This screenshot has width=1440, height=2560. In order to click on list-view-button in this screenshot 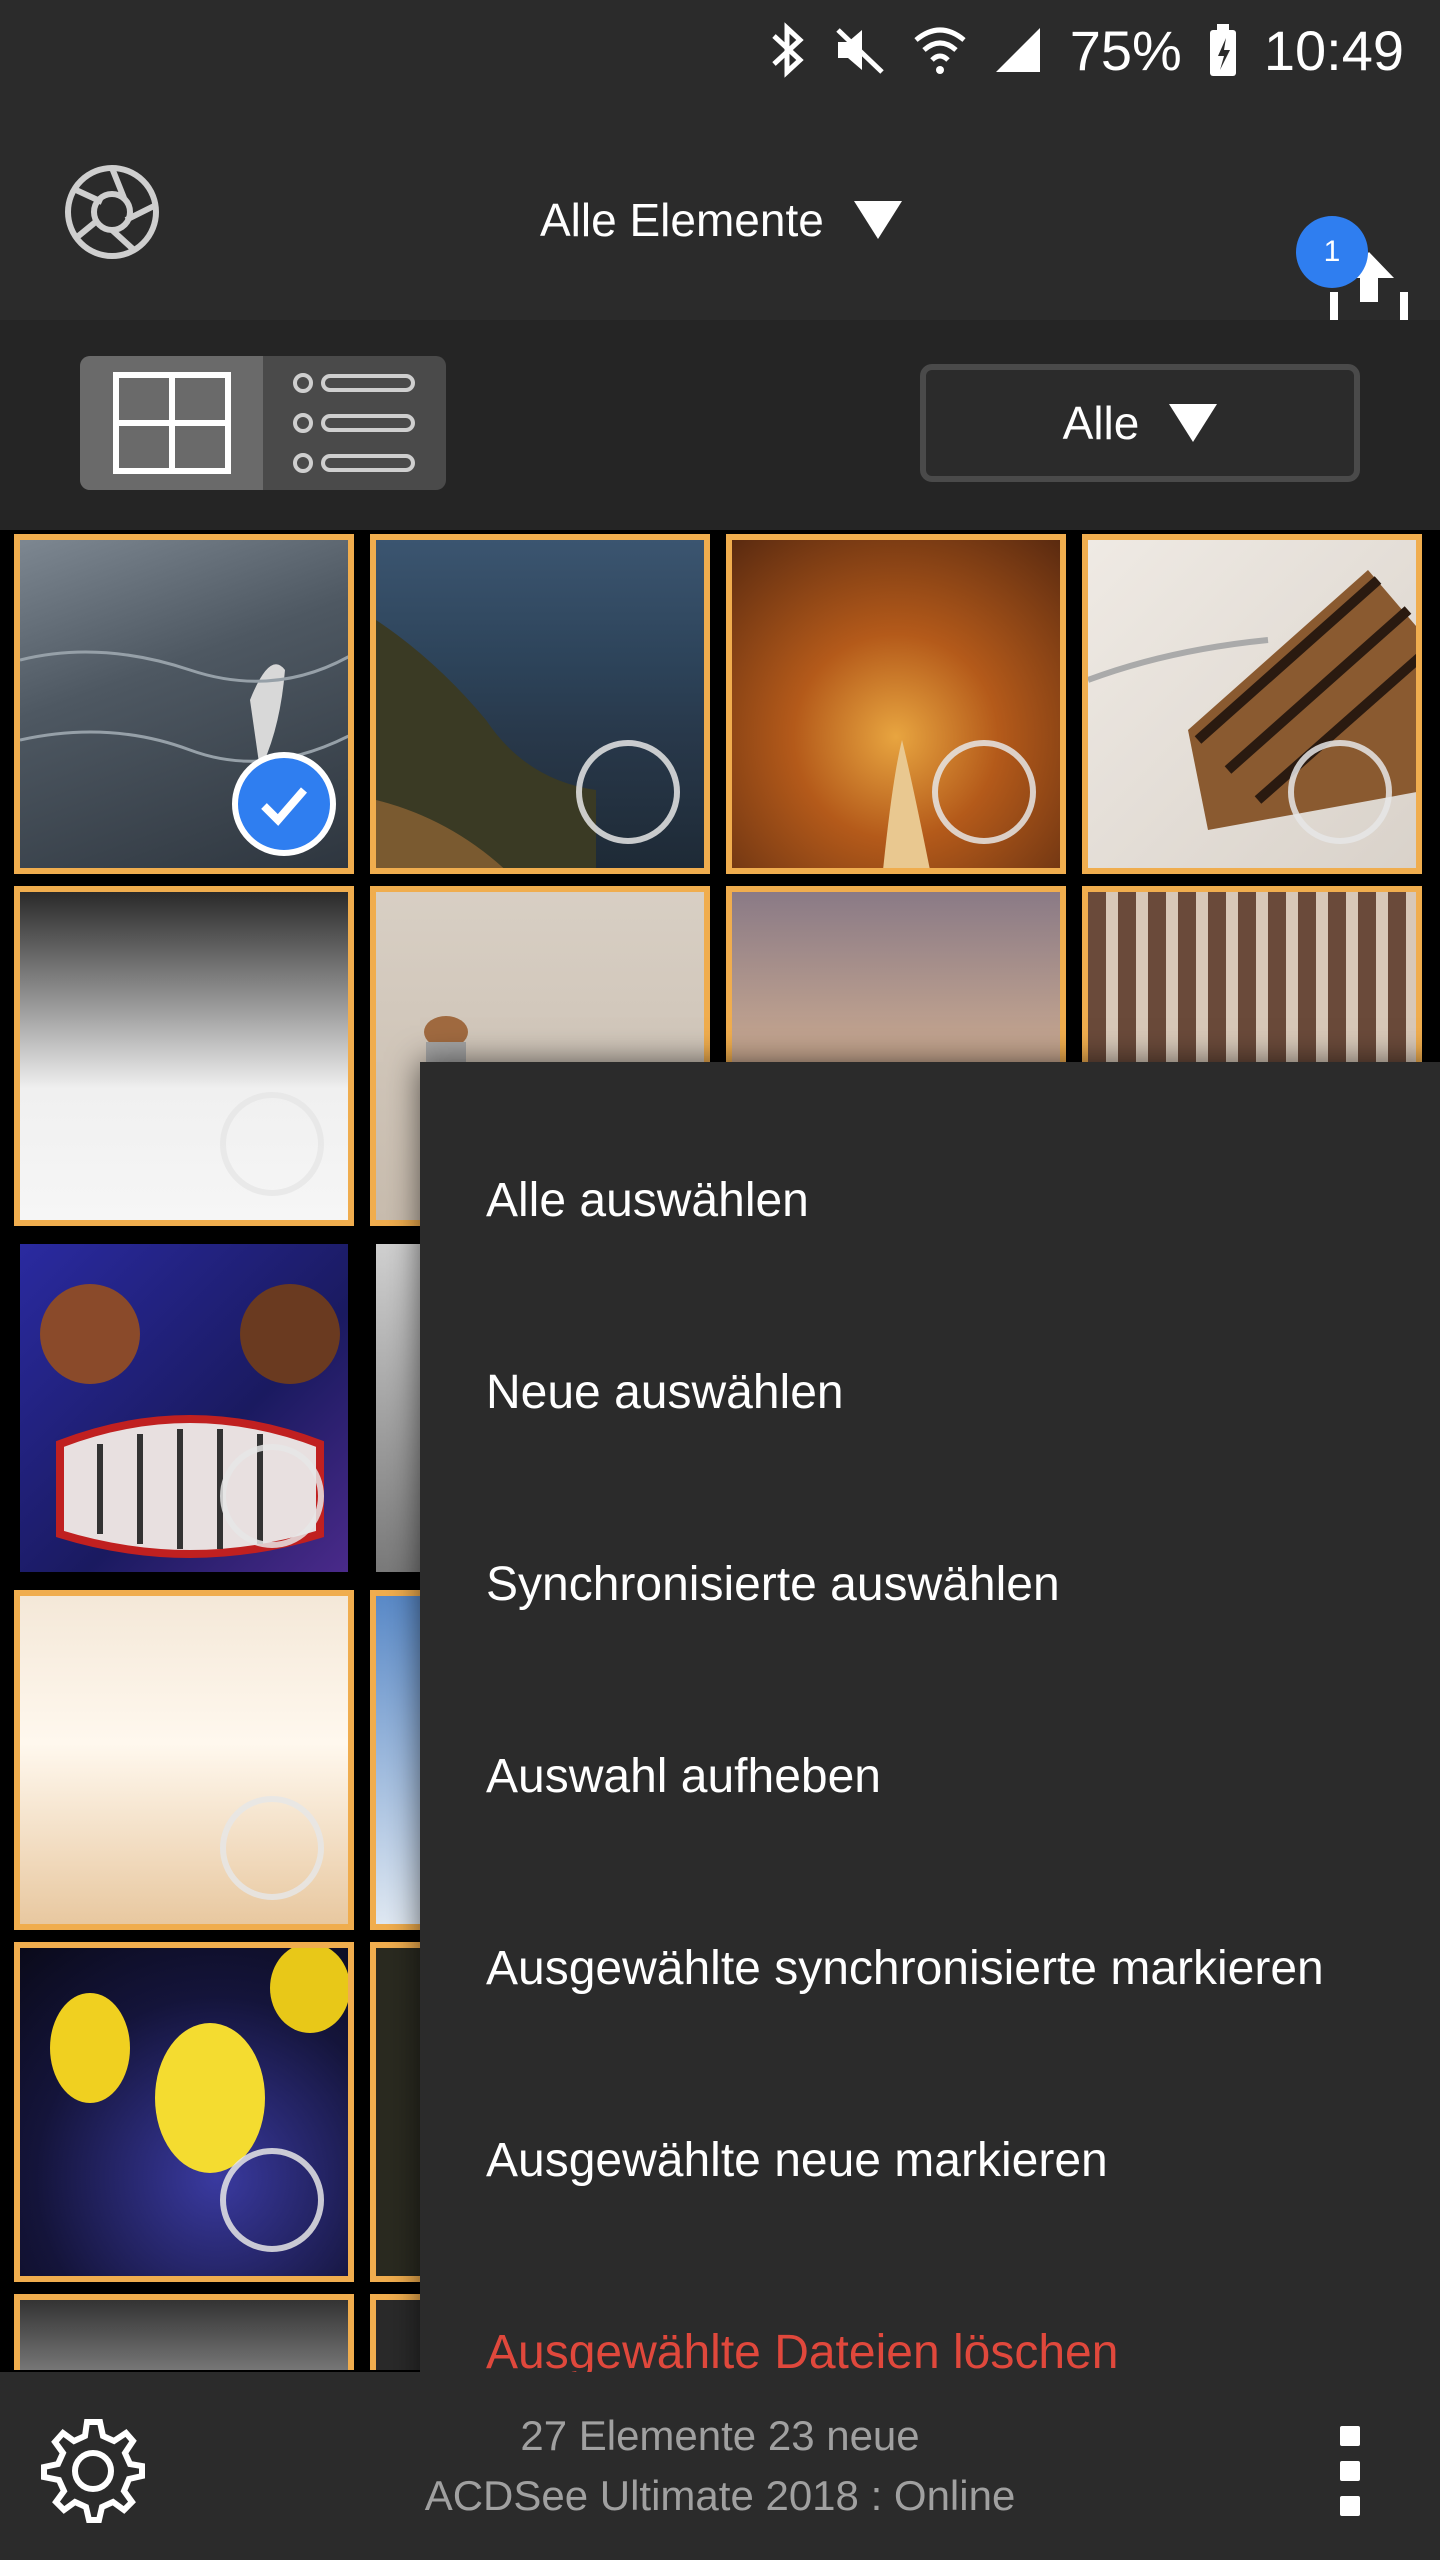, I will do `click(354, 423)`.